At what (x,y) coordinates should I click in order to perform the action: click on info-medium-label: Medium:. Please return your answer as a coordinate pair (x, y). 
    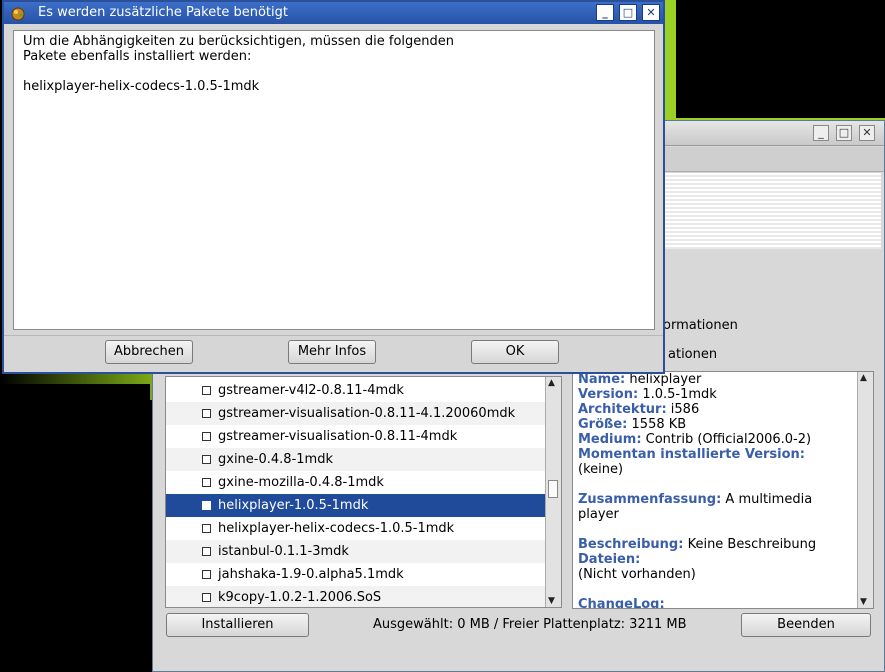
    Looking at the image, I should click on (610, 439).